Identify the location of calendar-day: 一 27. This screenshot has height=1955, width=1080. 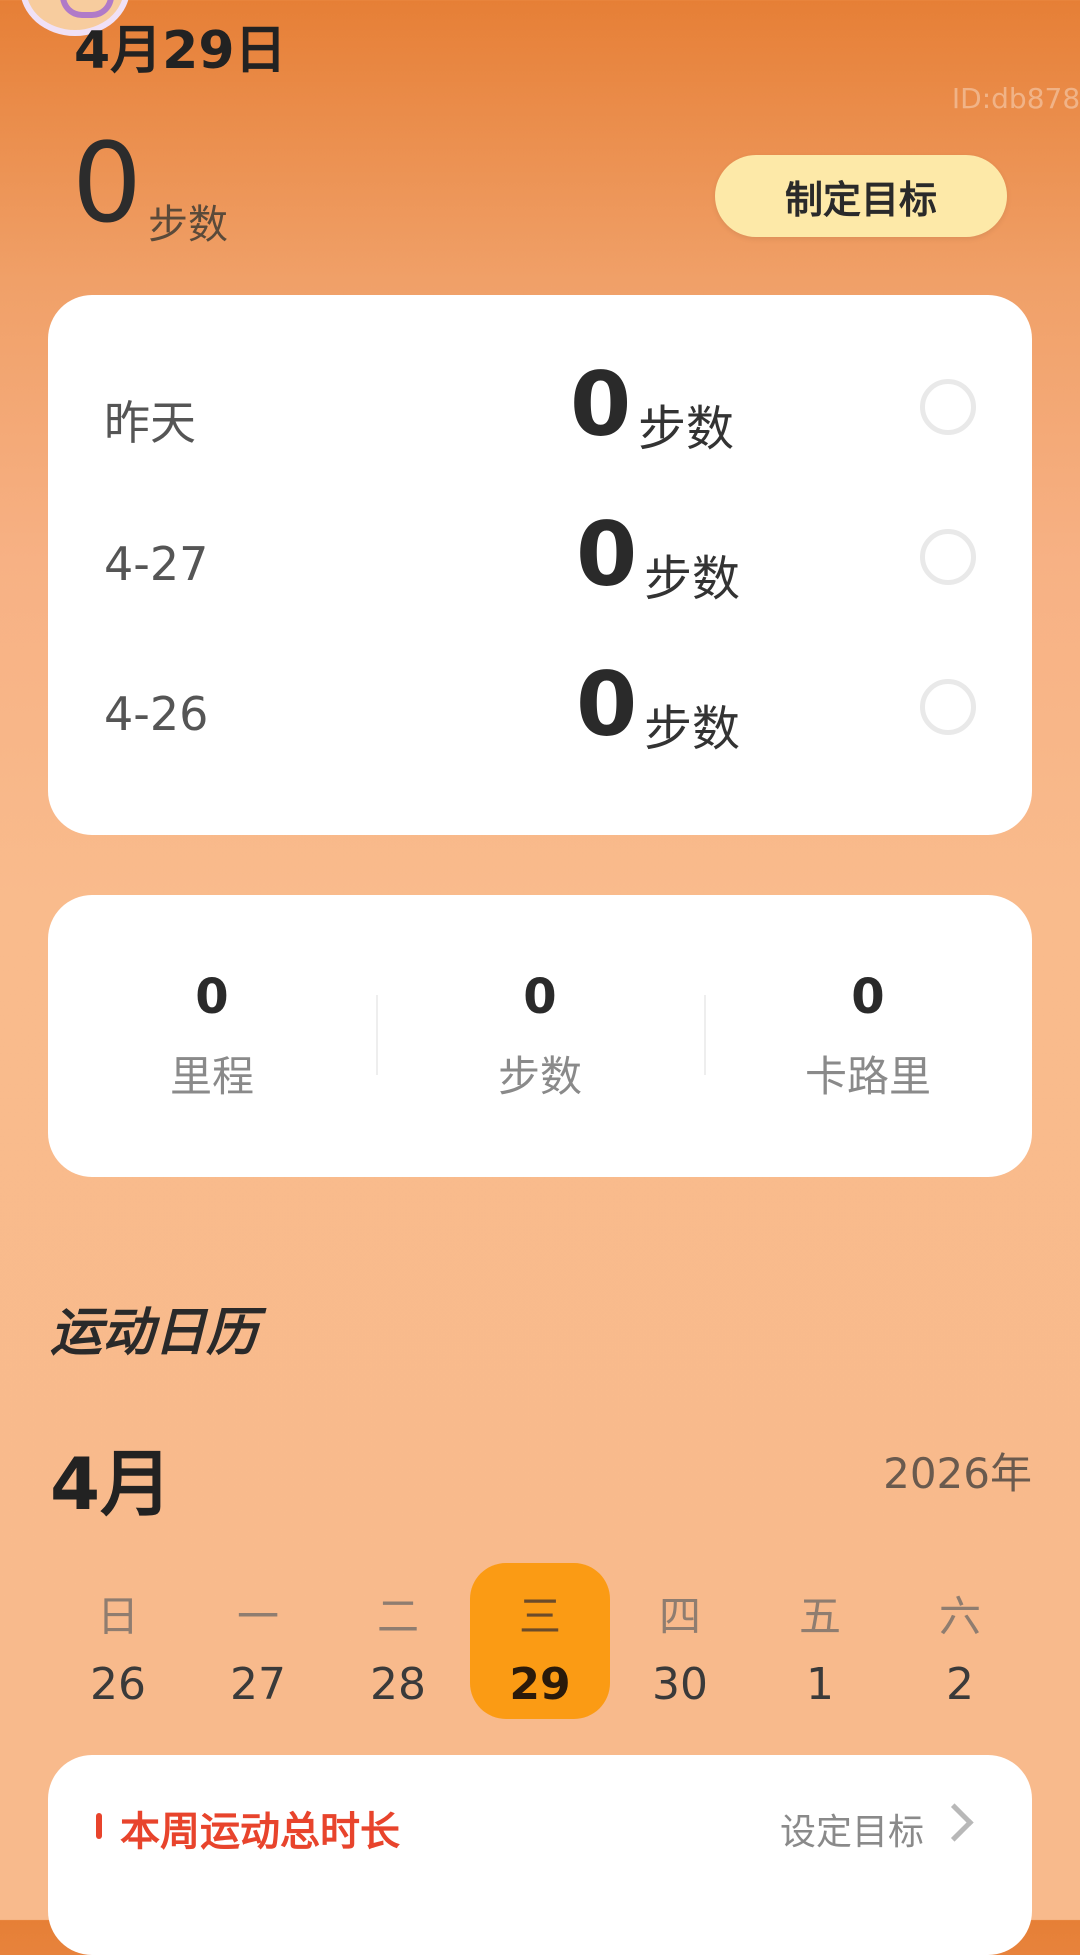
(258, 1641).